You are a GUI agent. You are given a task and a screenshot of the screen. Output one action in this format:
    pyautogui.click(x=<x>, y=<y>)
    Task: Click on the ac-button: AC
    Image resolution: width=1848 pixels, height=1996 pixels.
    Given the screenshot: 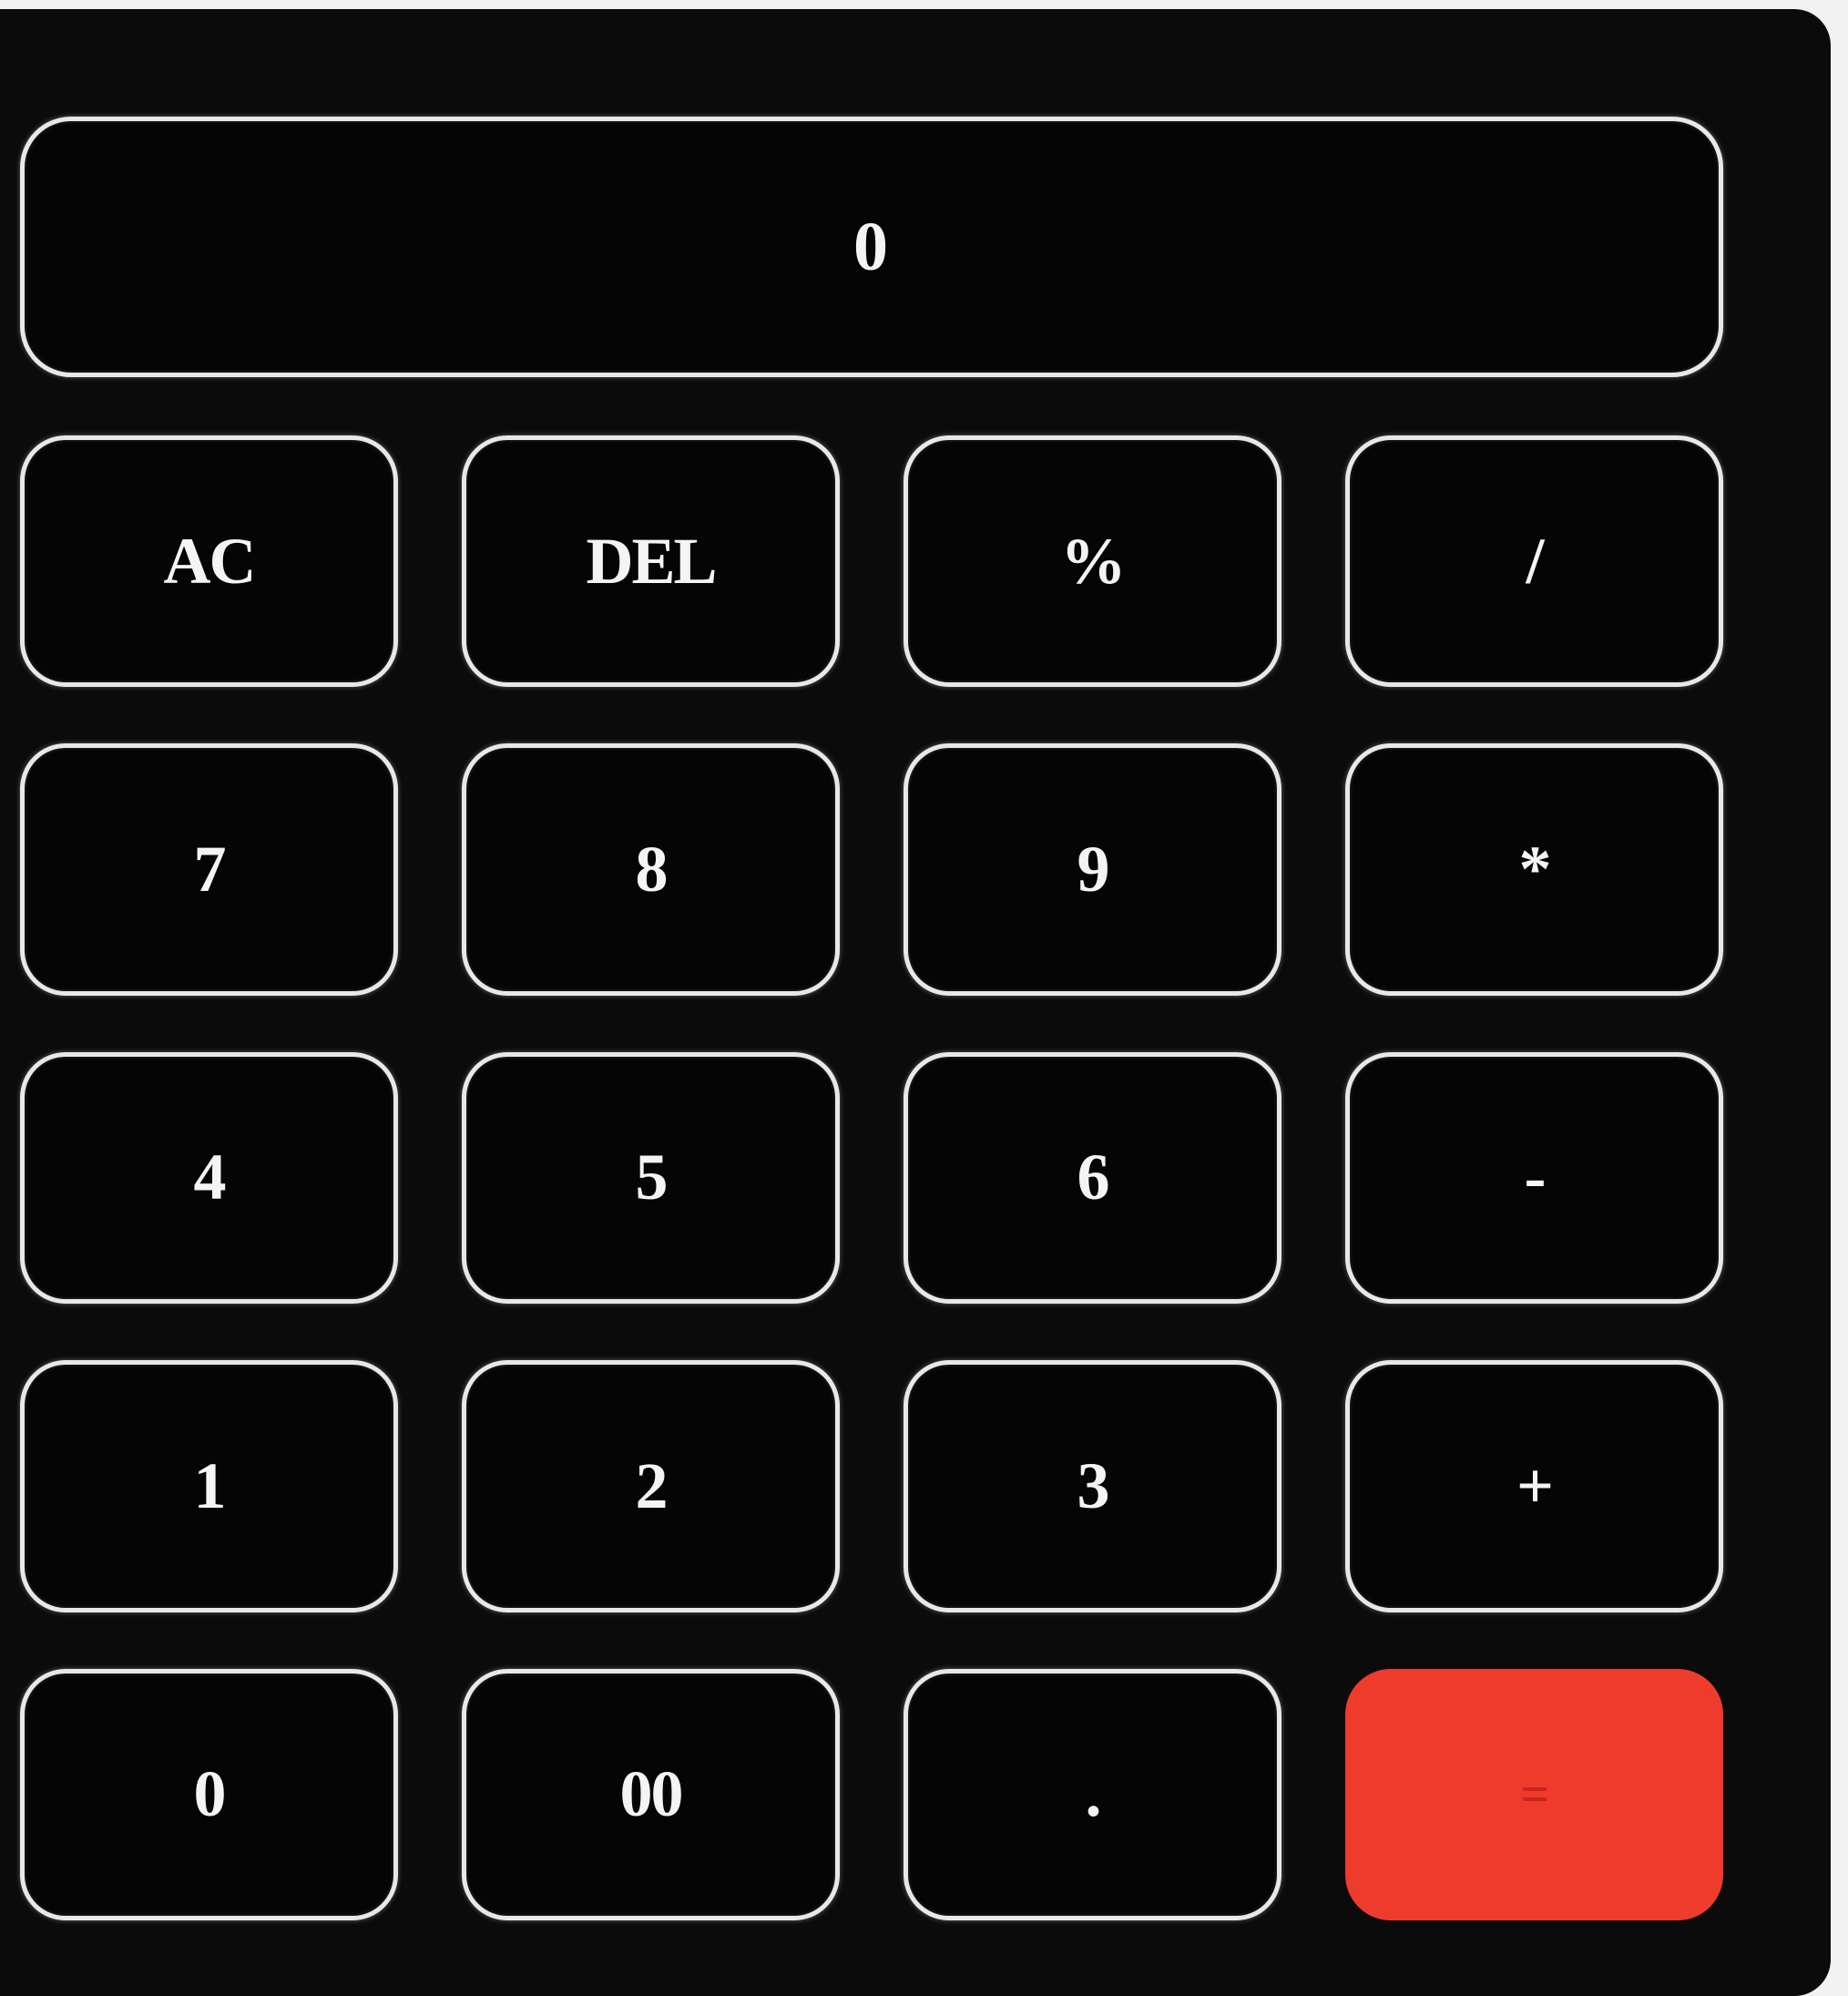 What is the action you would take?
    pyautogui.click(x=209, y=561)
    